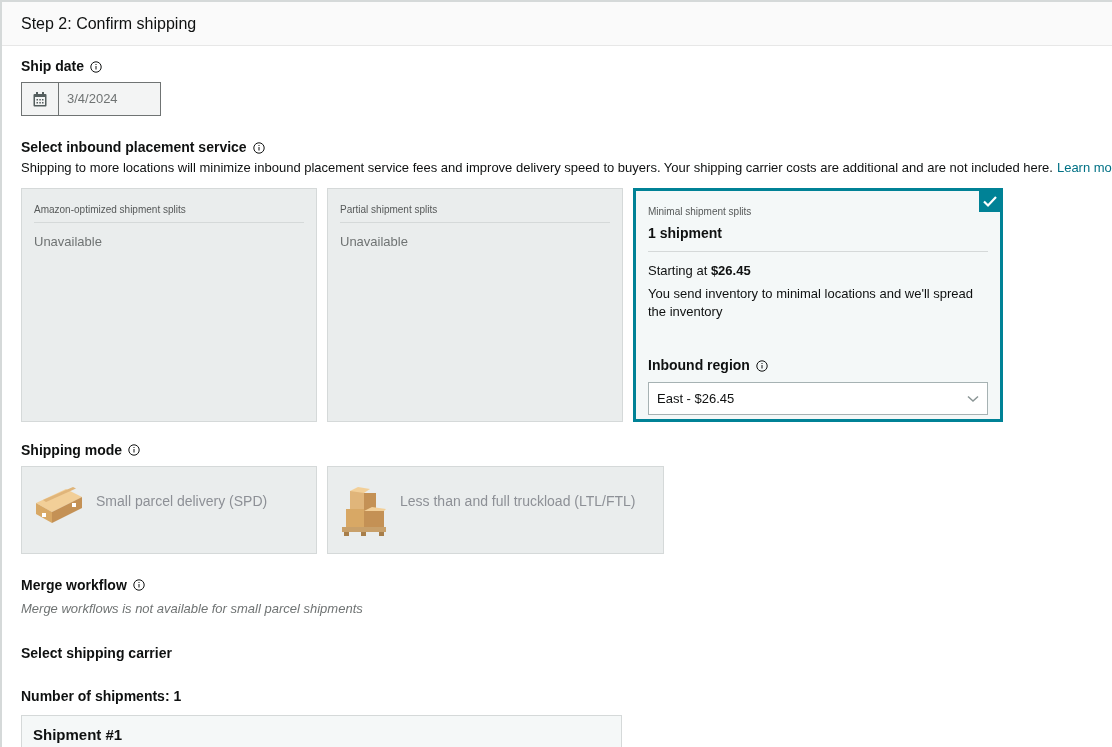  What do you see at coordinates (700, 211) in the screenshot?
I see `option-title: Minimal shipment splits` at bounding box center [700, 211].